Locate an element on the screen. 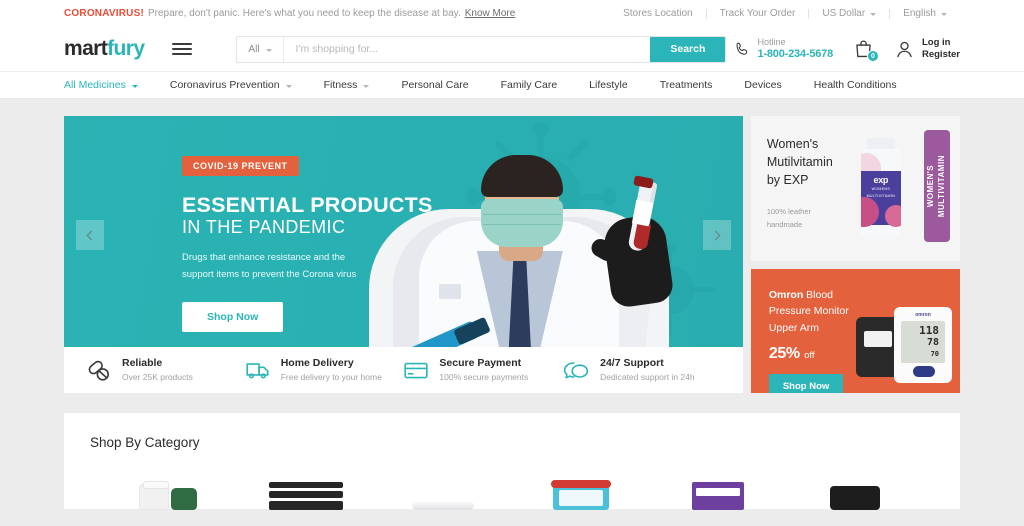 This screenshot has width=1024, height=526. nav-item-devices: Devices is located at coordinates (762, 85).